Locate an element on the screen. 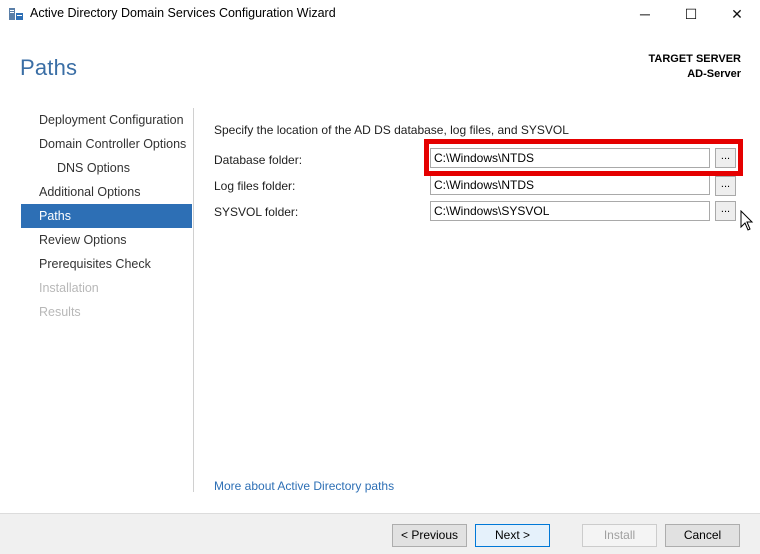 The width and height of the screenshot is (760, 554). close-button: ✕ is located at coordinates (737, 14).